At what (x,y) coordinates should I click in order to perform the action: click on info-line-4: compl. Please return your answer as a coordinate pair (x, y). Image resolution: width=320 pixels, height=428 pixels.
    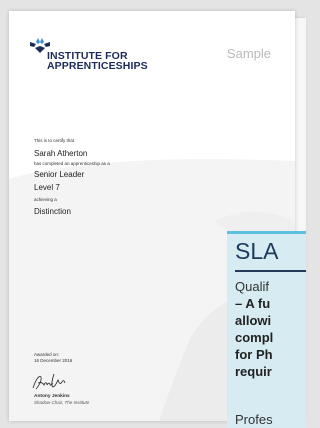
    Looking at the image, I should click on (254, 337).